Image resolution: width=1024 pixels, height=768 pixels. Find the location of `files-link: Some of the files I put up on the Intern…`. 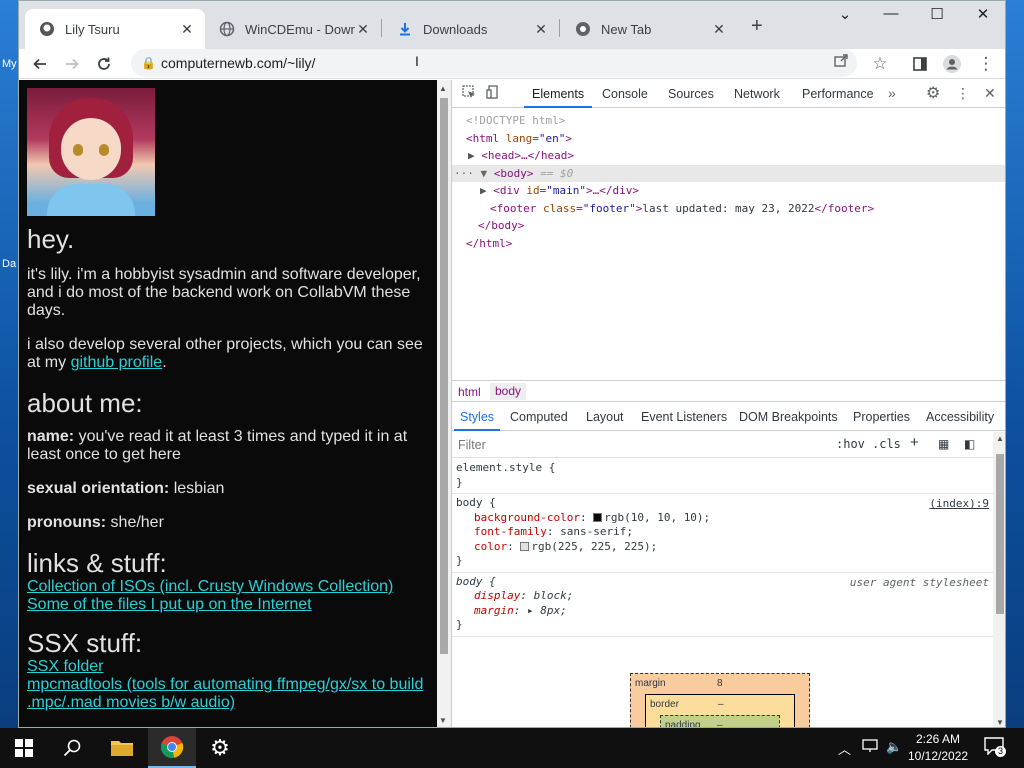

files-link: Some of the files I put up on the Intern… is located at coordinates (228, 605).